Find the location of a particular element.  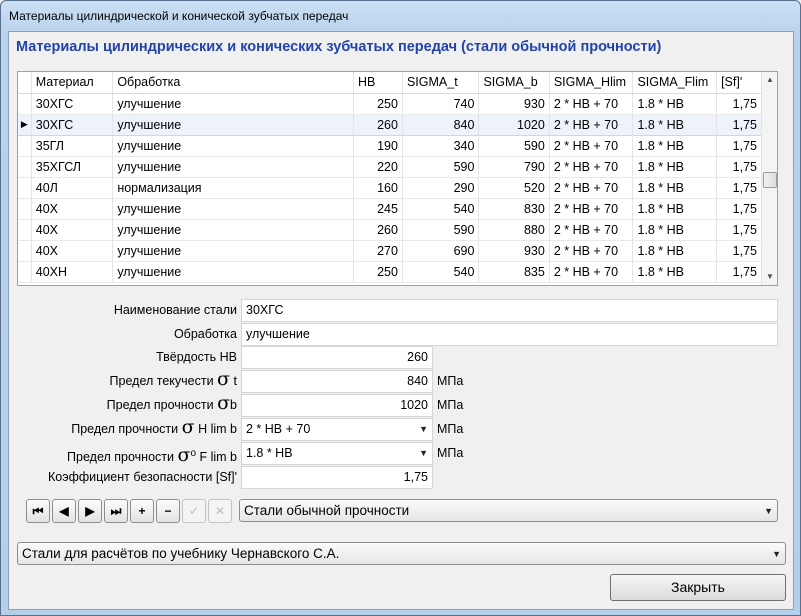

close-button: Закрыть is located at coordinates (698, 587).